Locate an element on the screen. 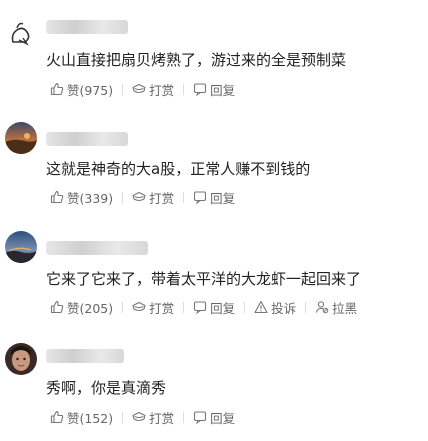 Image resolution: width=428 pixels, height=441 pixels. comment-actions: 赞(152) 打赏 回复 is located at coordinates (142, 417).